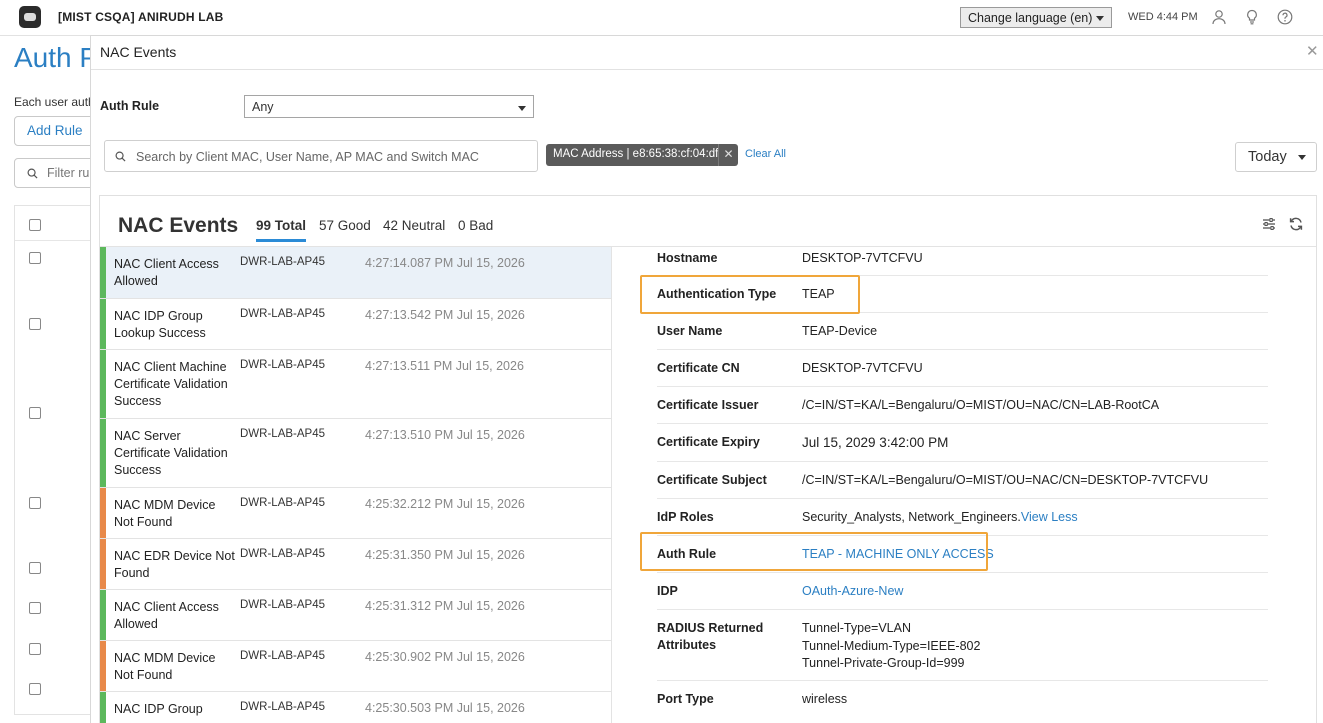  I want to click on rules-table, so click(54, 460).